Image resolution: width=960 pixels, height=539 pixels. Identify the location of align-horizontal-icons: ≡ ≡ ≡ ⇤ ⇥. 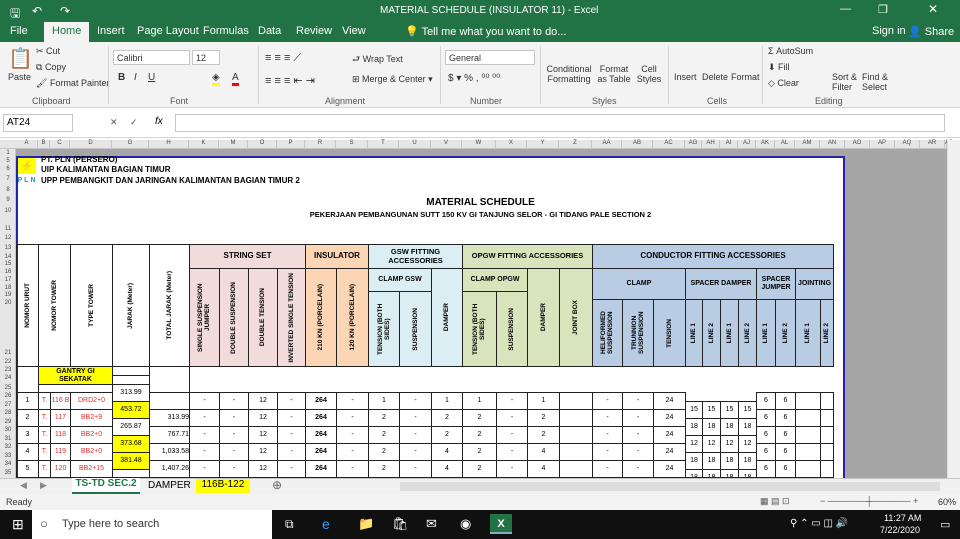
(290, 80).